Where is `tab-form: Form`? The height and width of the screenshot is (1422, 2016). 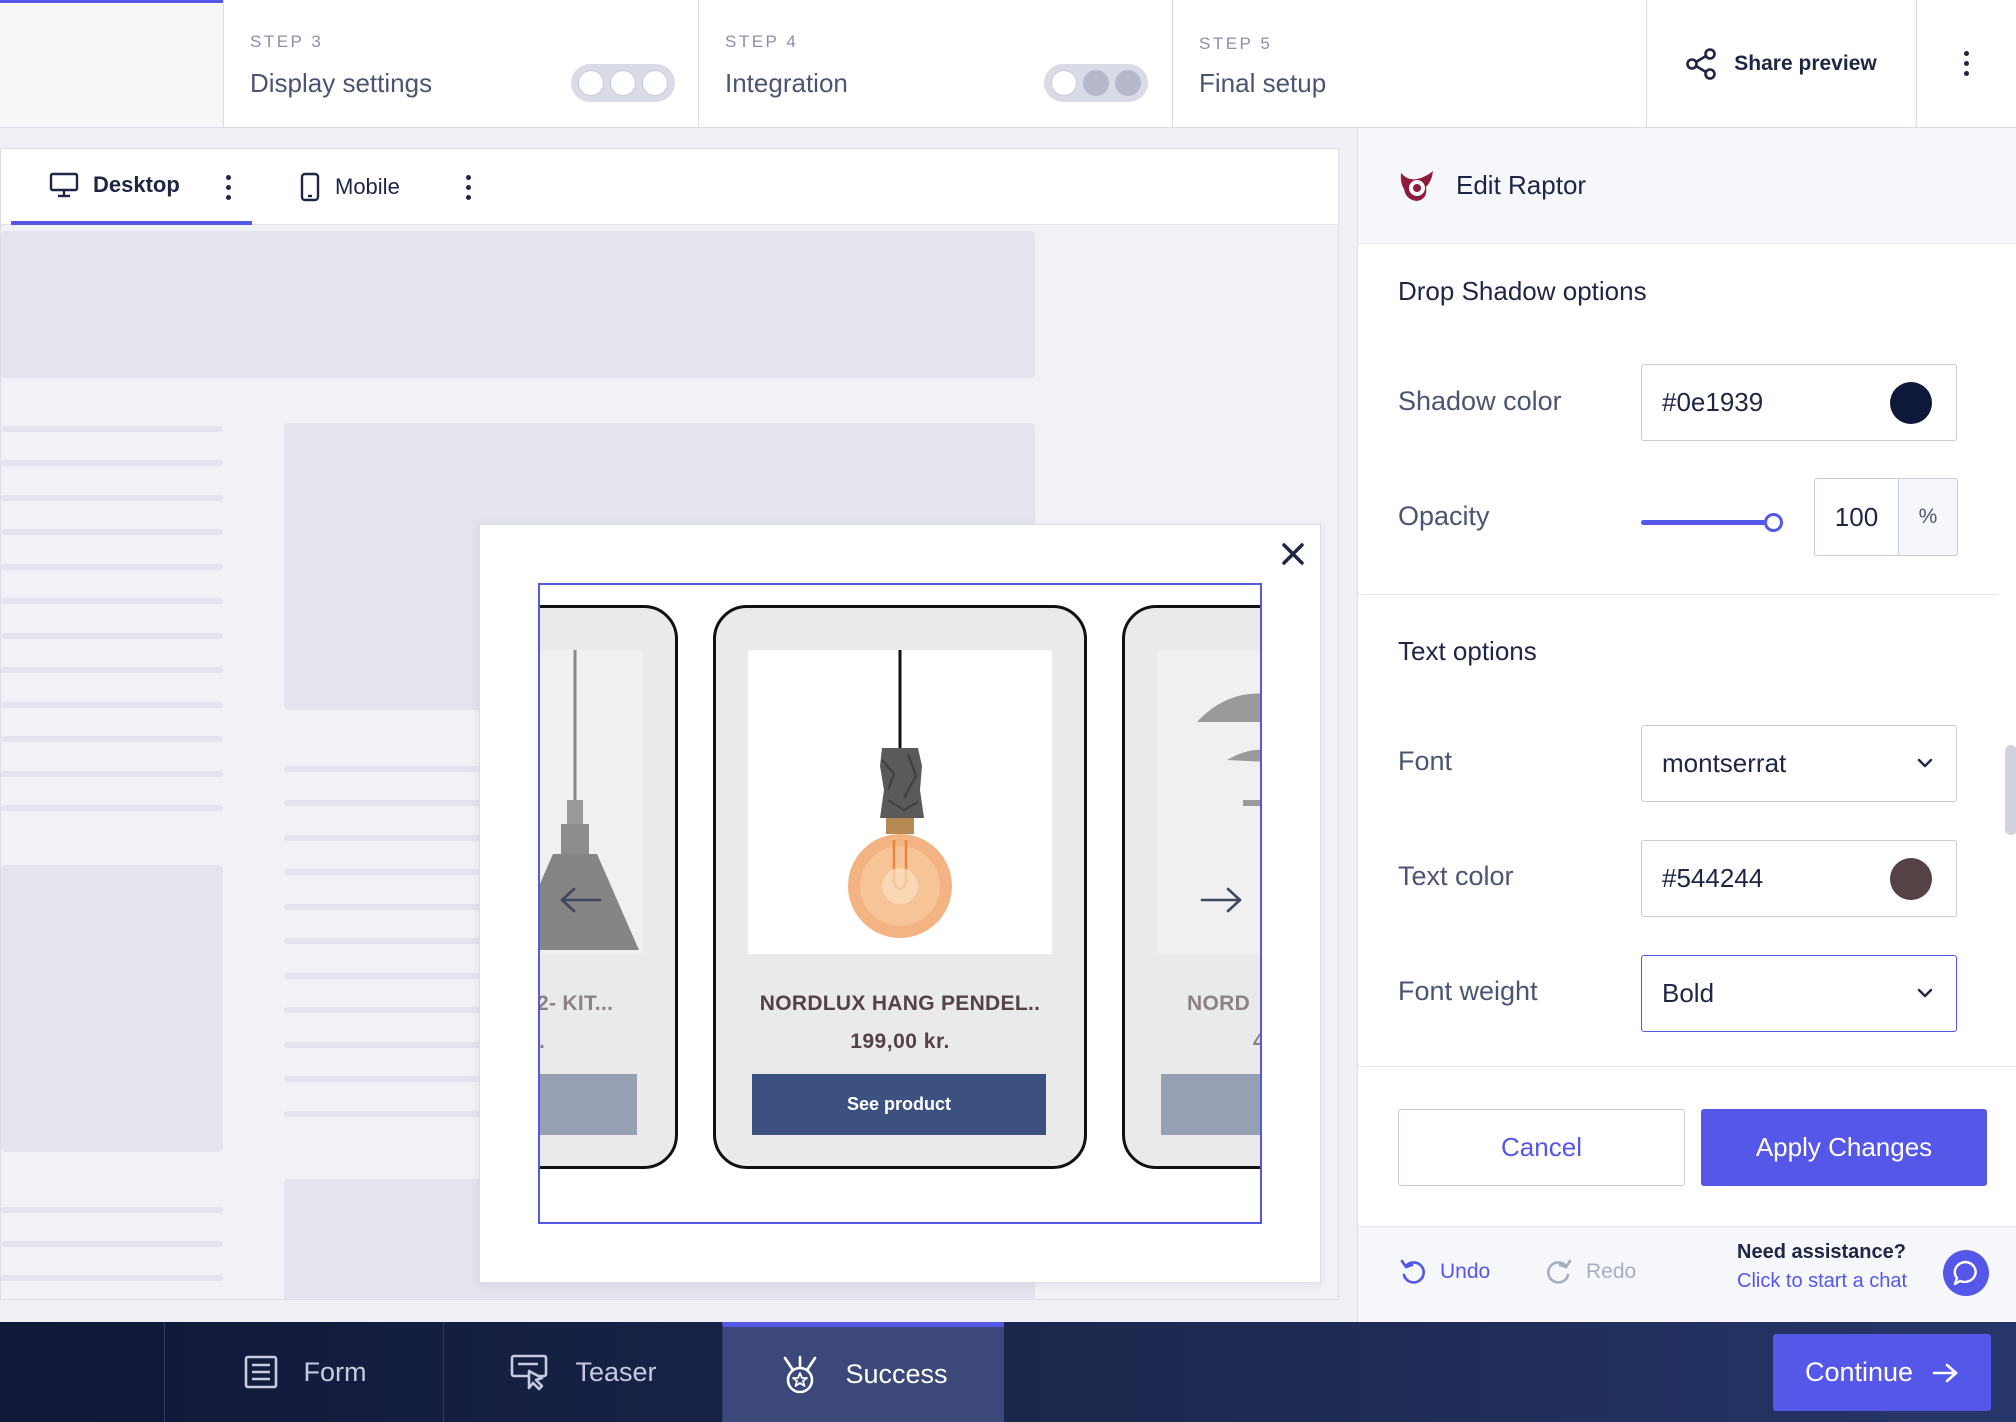 tab-form: Form is located at coordinates (303, 1372).